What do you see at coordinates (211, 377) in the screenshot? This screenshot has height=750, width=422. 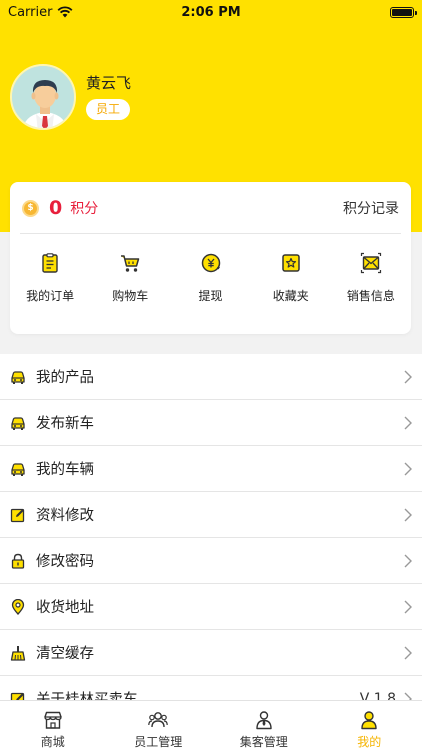 I see `menu-item-my-products: 我的产品` at bounding box center [211, 377].